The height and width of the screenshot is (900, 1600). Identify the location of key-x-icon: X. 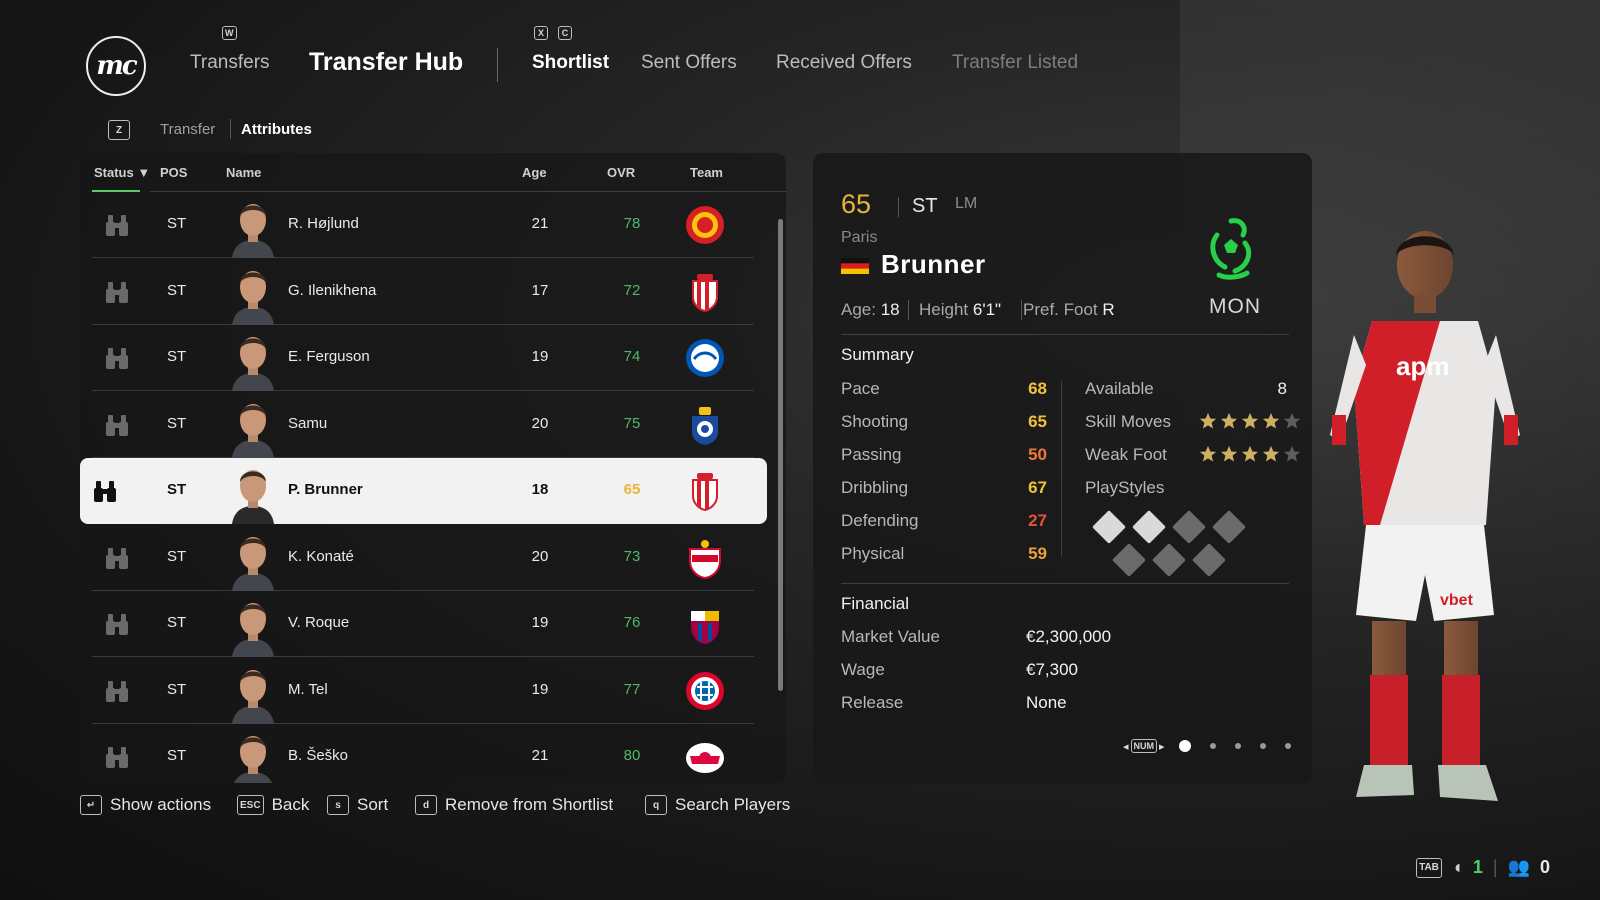
(541, 33).